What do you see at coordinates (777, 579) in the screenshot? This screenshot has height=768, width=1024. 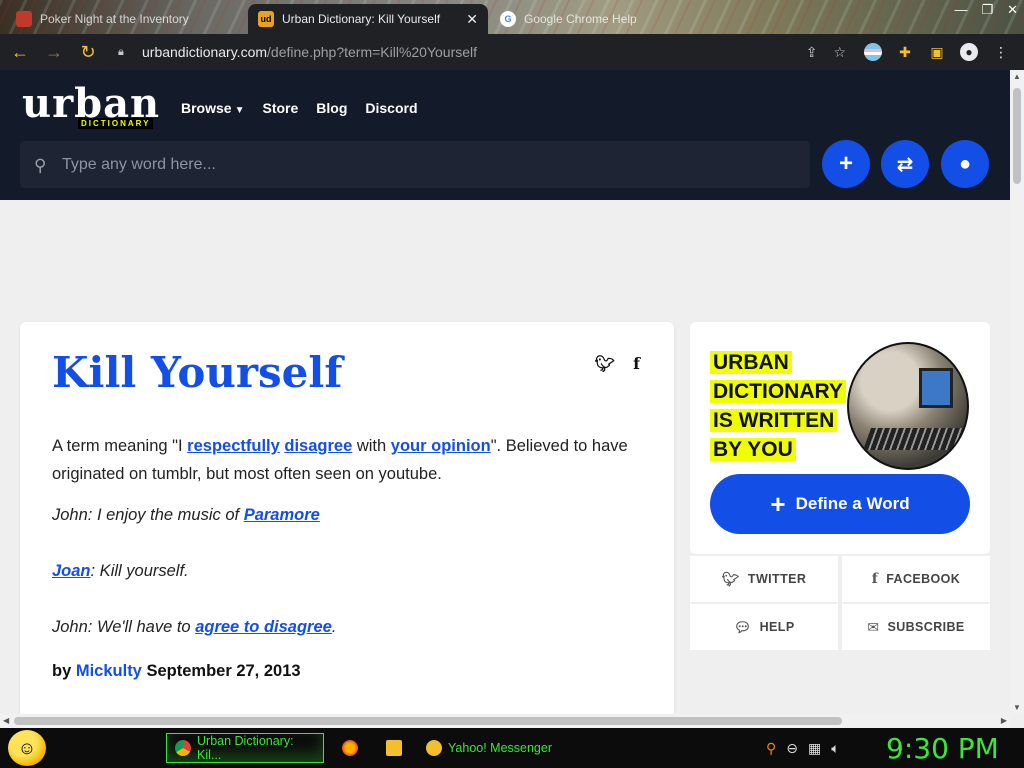 I see `twitter-label: TWITTER` at bounding box center [777, 579].